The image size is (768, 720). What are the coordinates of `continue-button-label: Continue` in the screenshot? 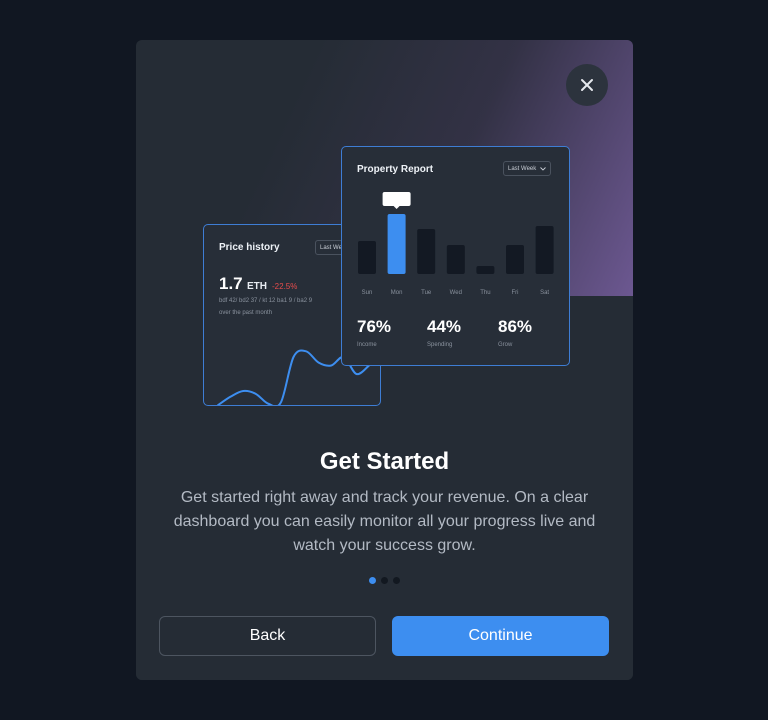 It's located at (500, 635).